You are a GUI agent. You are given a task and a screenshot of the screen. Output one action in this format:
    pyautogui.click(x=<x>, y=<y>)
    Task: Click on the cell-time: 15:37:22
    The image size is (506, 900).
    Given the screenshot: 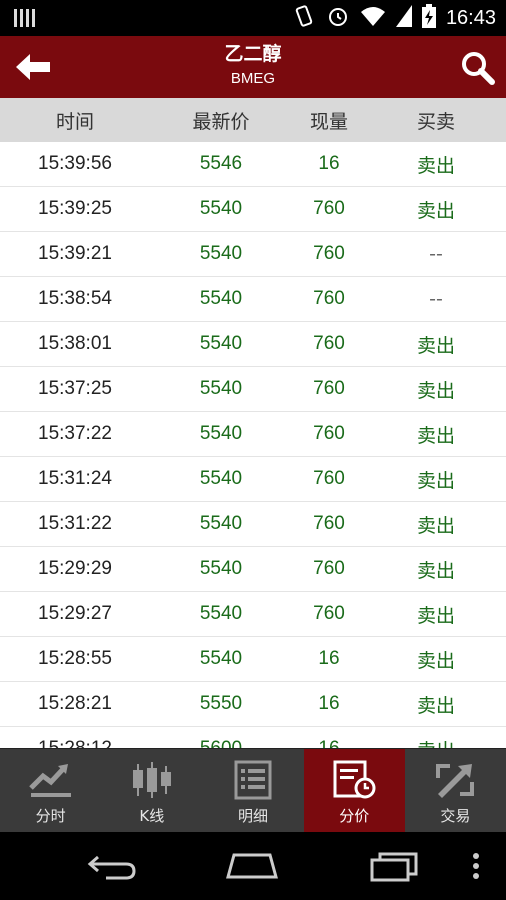 What is the action you would take?
    pyautogui.click(x=75, y=433)
    